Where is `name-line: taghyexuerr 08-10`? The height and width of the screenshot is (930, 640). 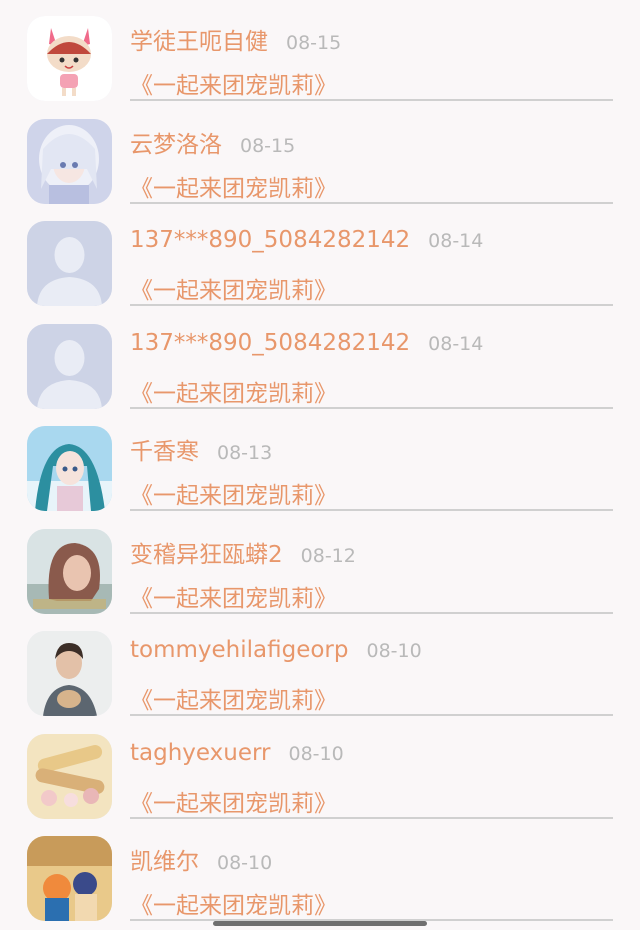
name-line: taghyexuerr 08-10 is located at coordinates (237, 758).